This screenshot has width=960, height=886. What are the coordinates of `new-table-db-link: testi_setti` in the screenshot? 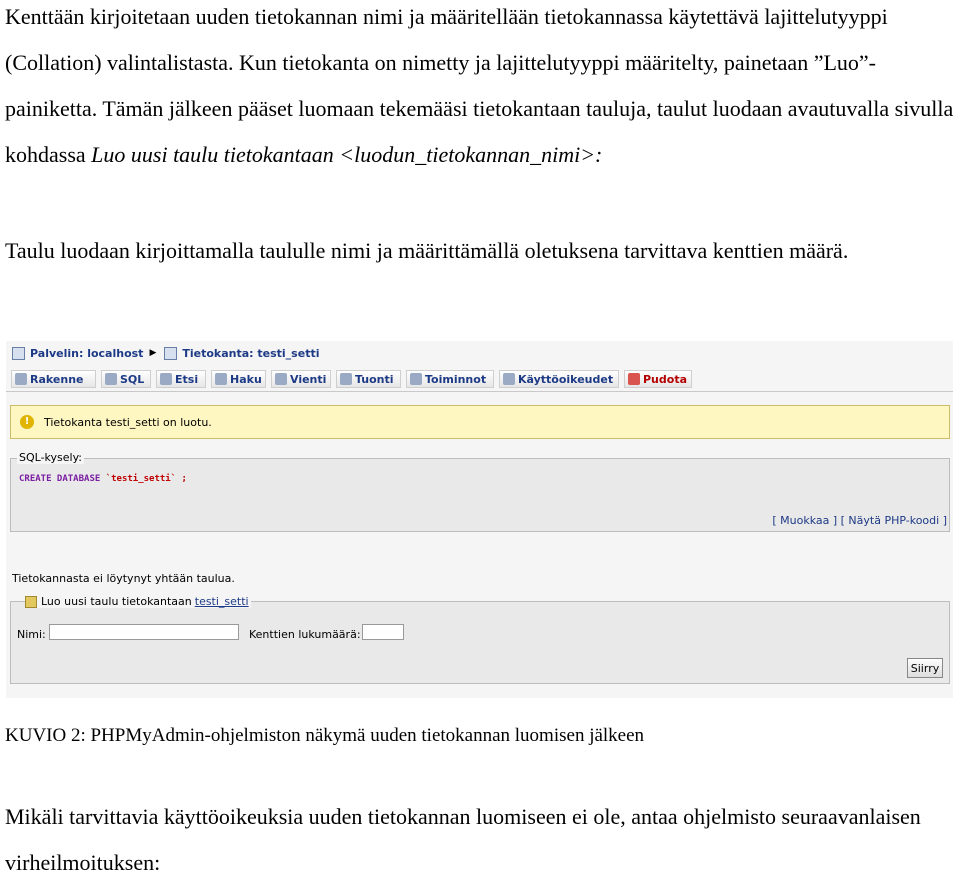 It's located at (222, 601).